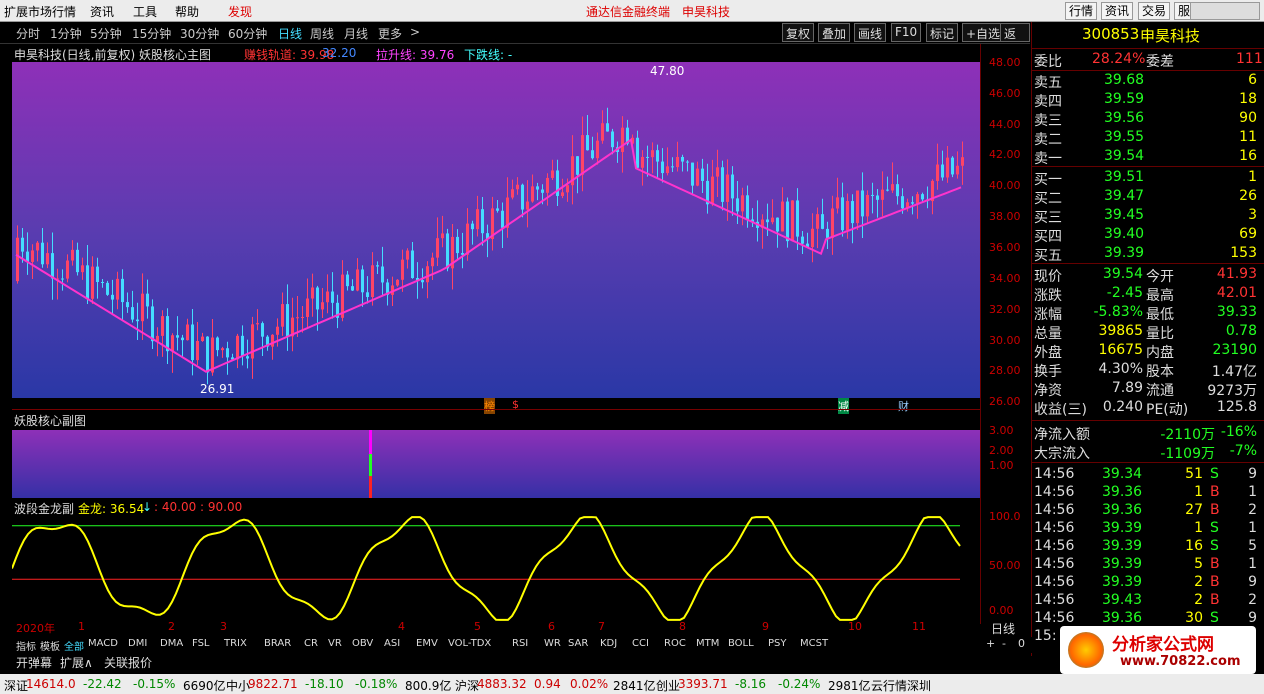 Image resolution: width=1264 pixels, height=694 pixels. What do you see at coordinates (201, 643) in the screenshot?
I see `indicator-tab: FSL` at bounding box center [201, 643].